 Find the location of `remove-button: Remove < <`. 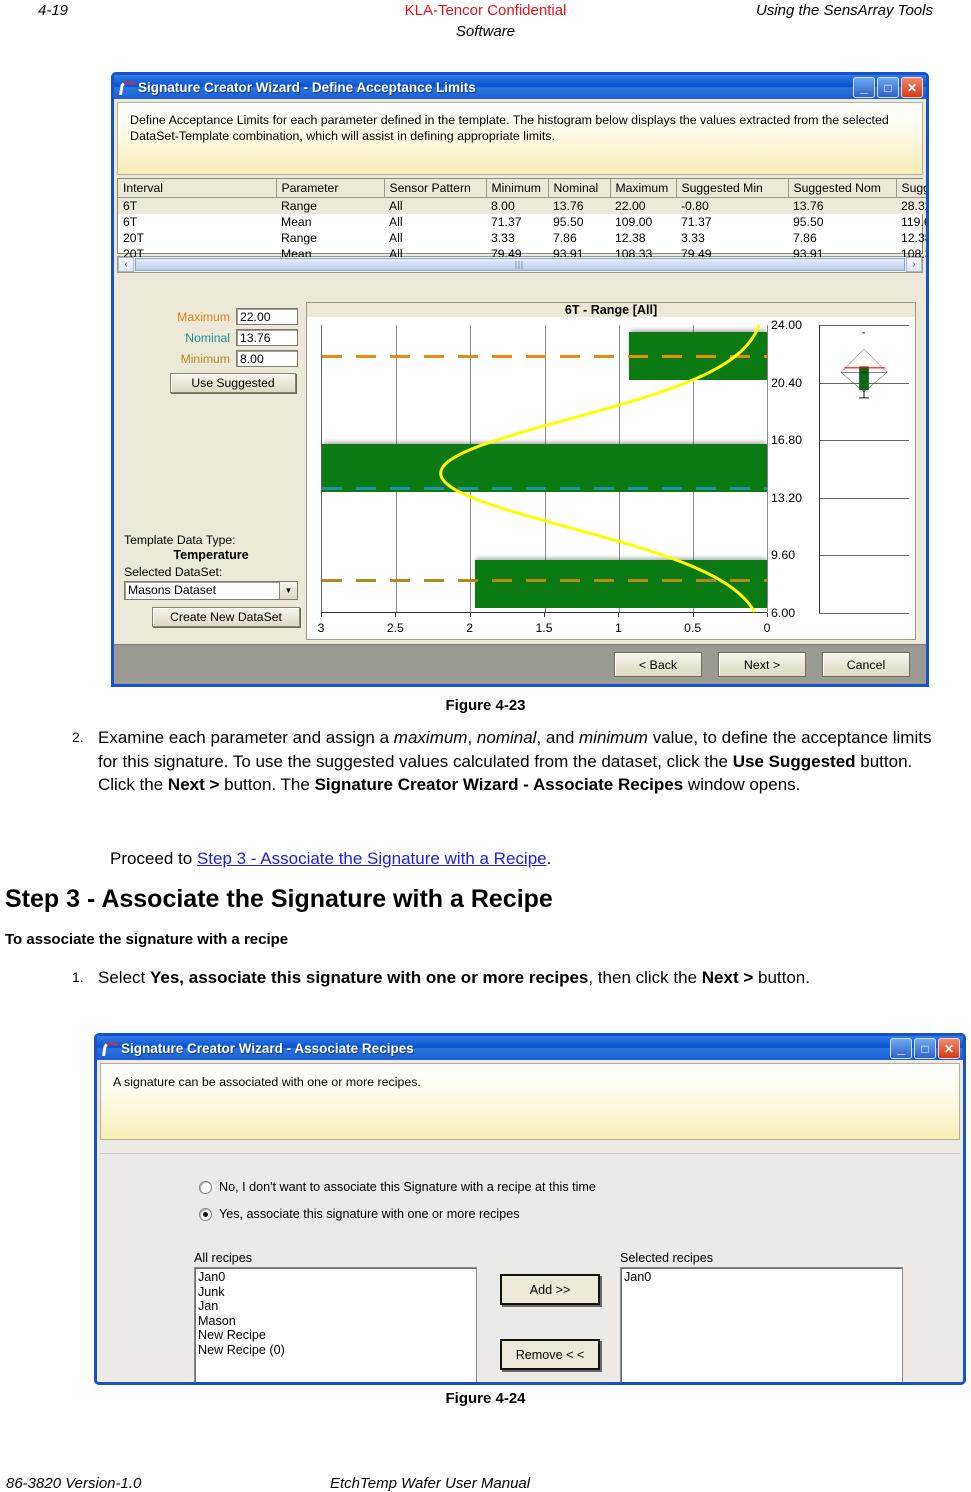

remove-button: Remove < < is located at coordinates (550, 1354).